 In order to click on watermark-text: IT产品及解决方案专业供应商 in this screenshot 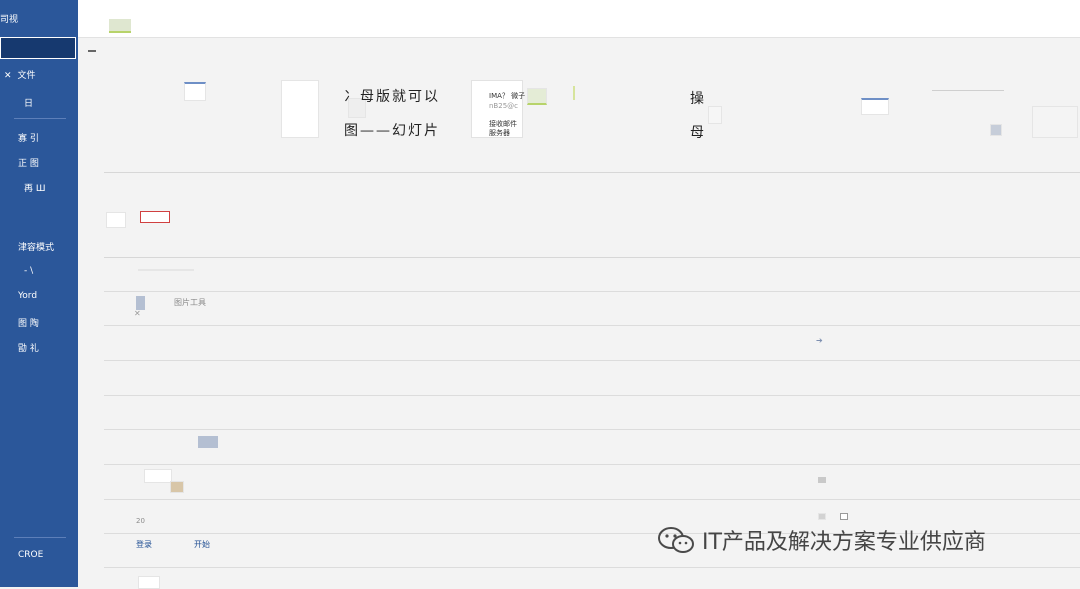, I will do `click(844, 542)`.